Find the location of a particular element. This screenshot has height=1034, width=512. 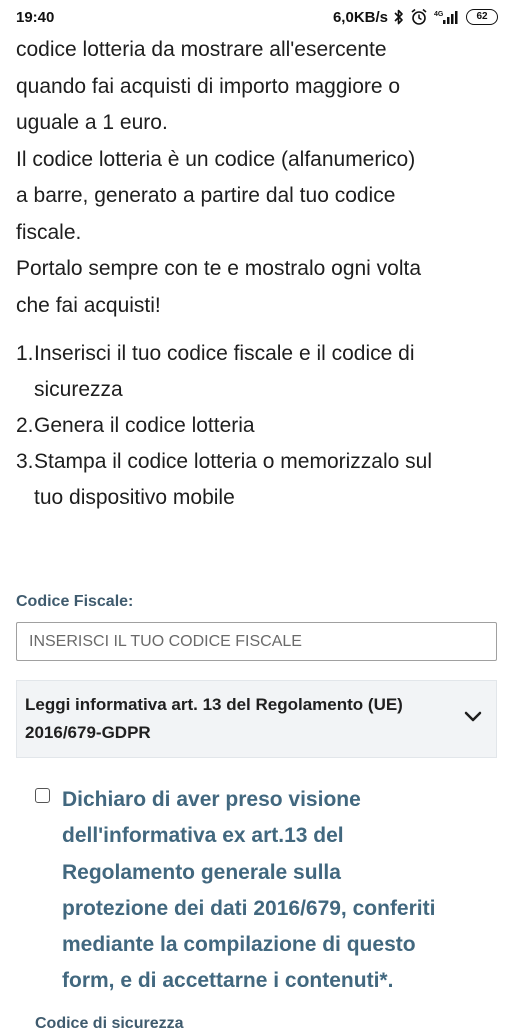

codice-fiscale-label: Codice Fiscale: is located at coordinates (75, 601).